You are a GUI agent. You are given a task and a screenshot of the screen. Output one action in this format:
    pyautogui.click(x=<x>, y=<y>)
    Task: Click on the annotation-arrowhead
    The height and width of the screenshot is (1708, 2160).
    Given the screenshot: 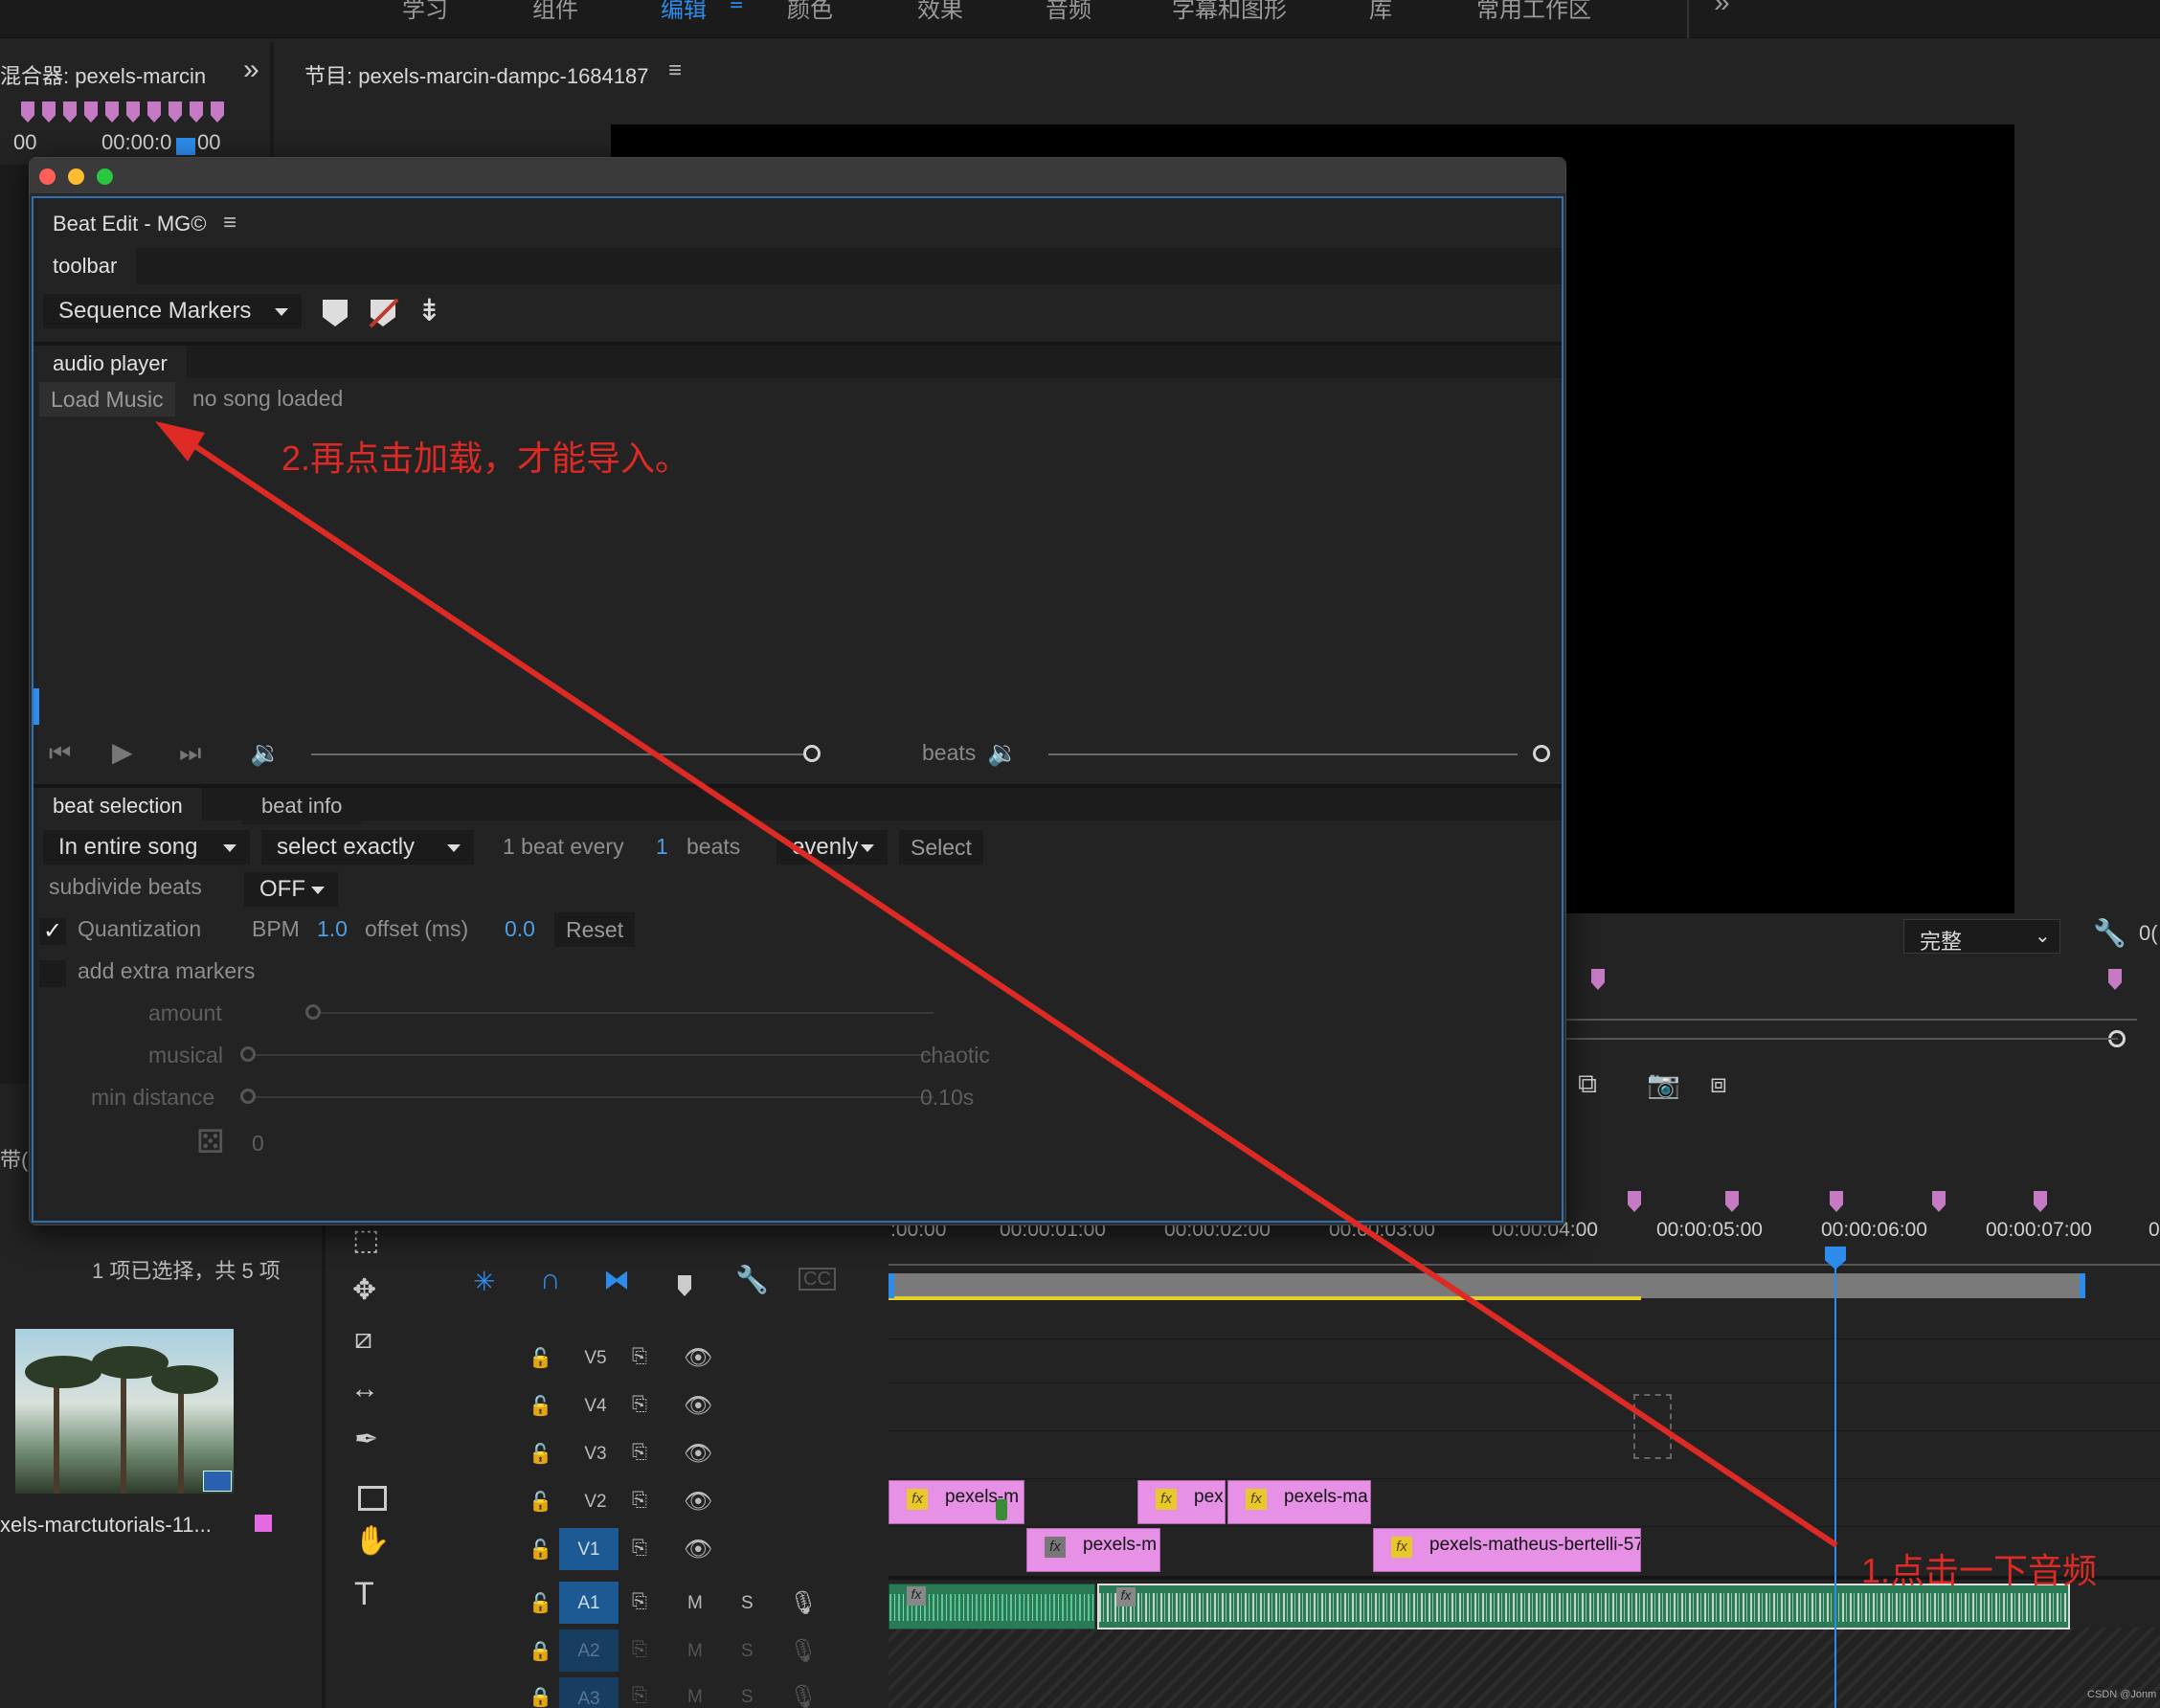 What is the action you would take?
    pyautogui.click(x=180, y=441)
    